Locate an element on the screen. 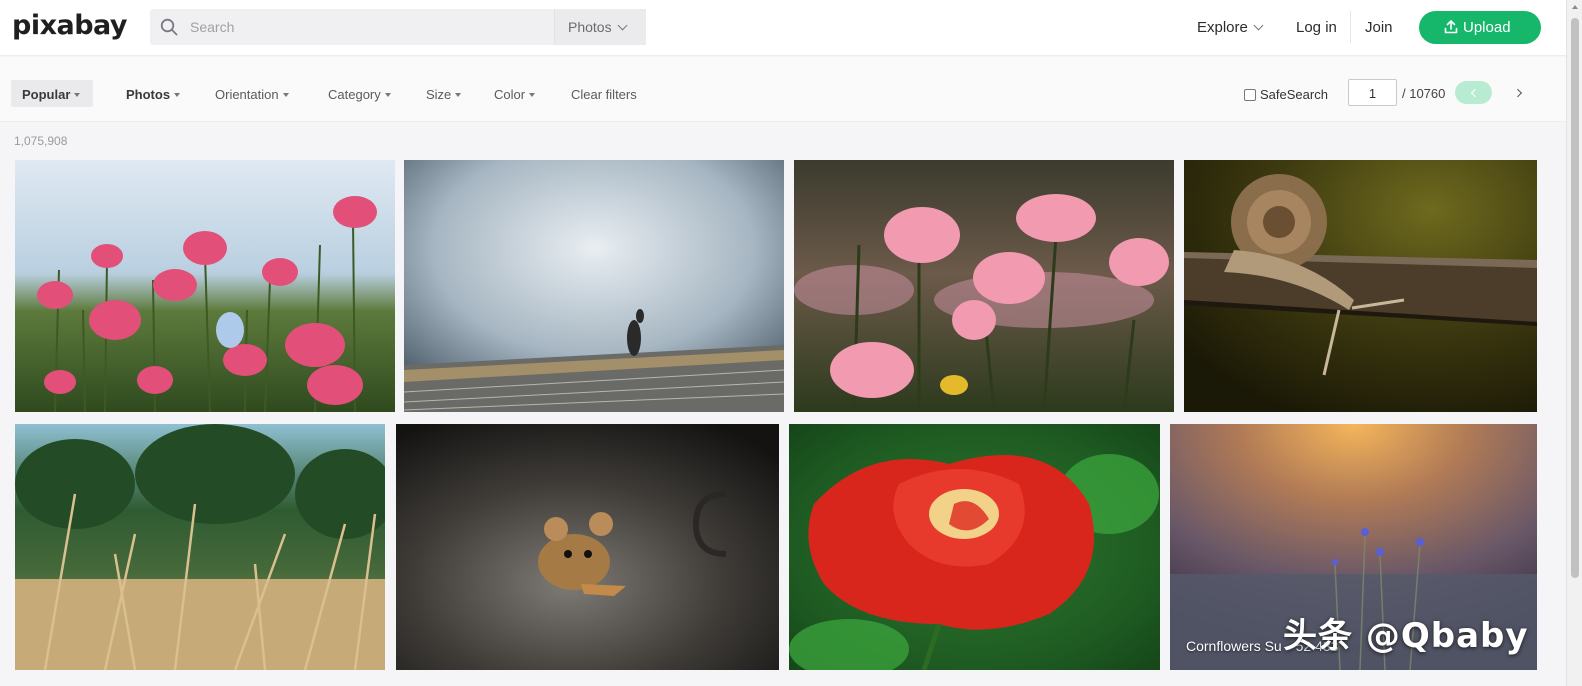 The width and height of the screenshot is (1582, 686). photo-tag: Su is located at coordinates (1273, 646).